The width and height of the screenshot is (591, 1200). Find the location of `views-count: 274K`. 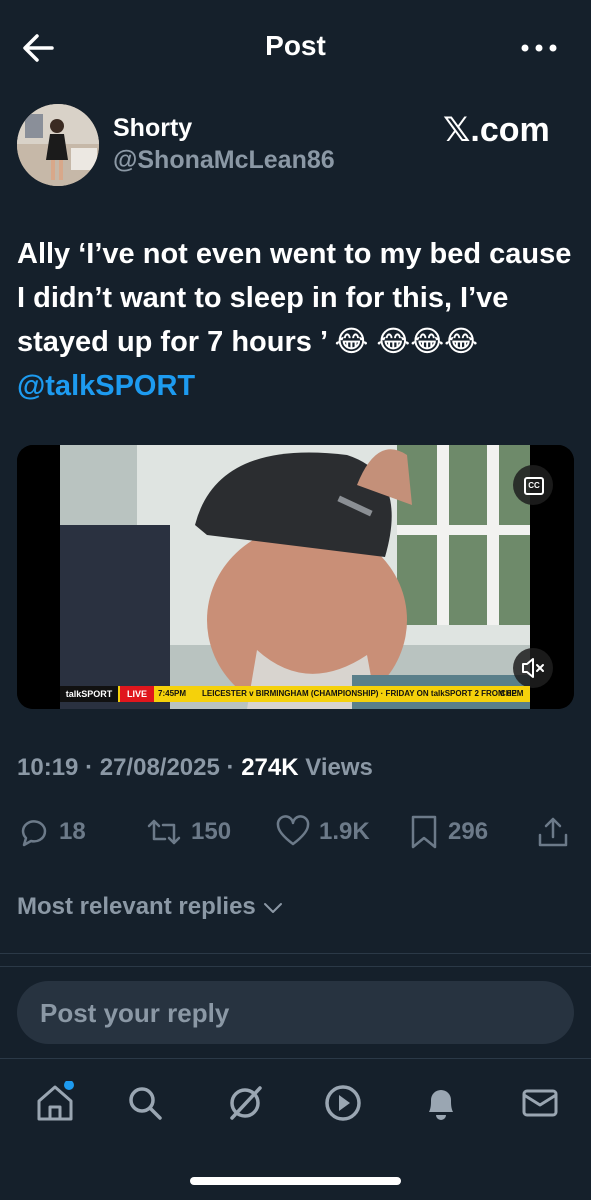

views-count: 274K is located at coordinates (270, 767).